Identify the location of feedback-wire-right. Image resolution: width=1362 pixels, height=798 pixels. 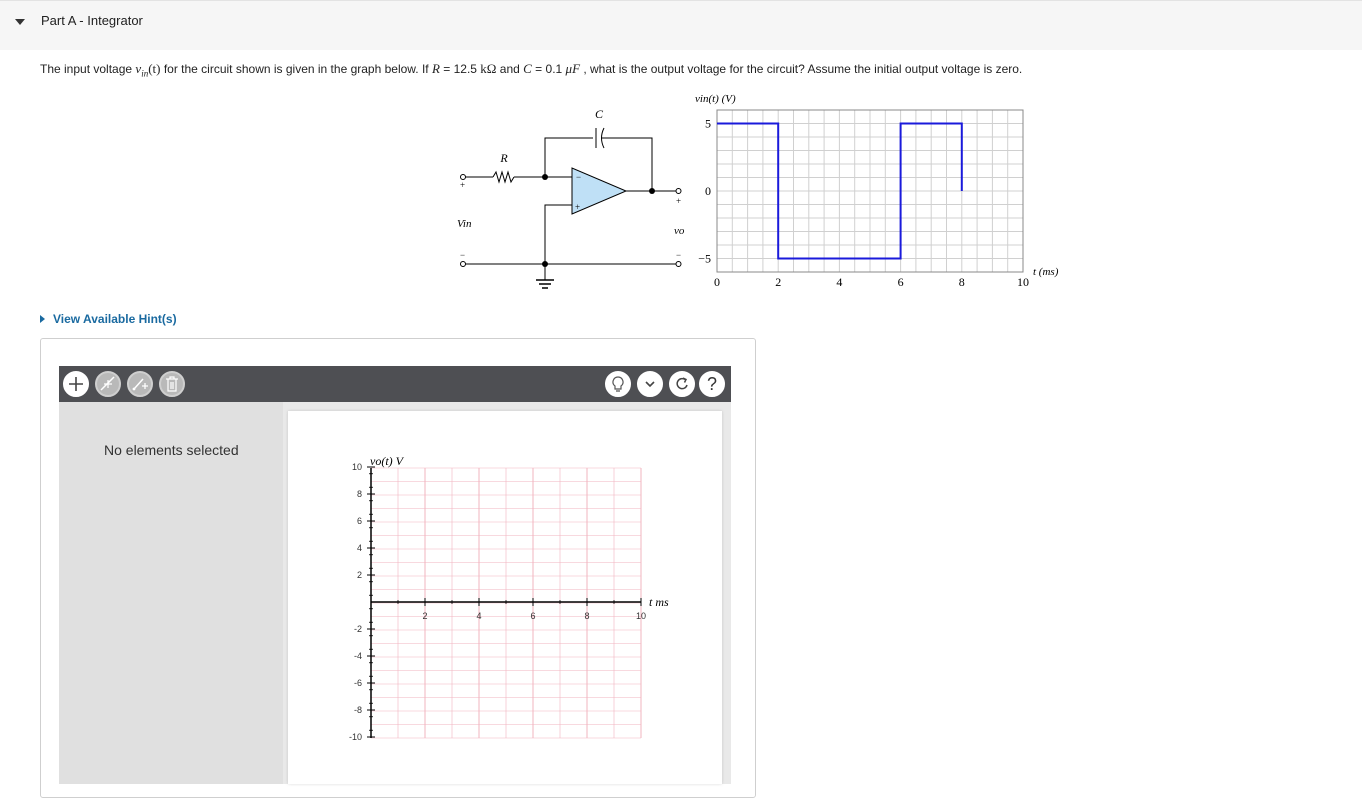
(627, 164).